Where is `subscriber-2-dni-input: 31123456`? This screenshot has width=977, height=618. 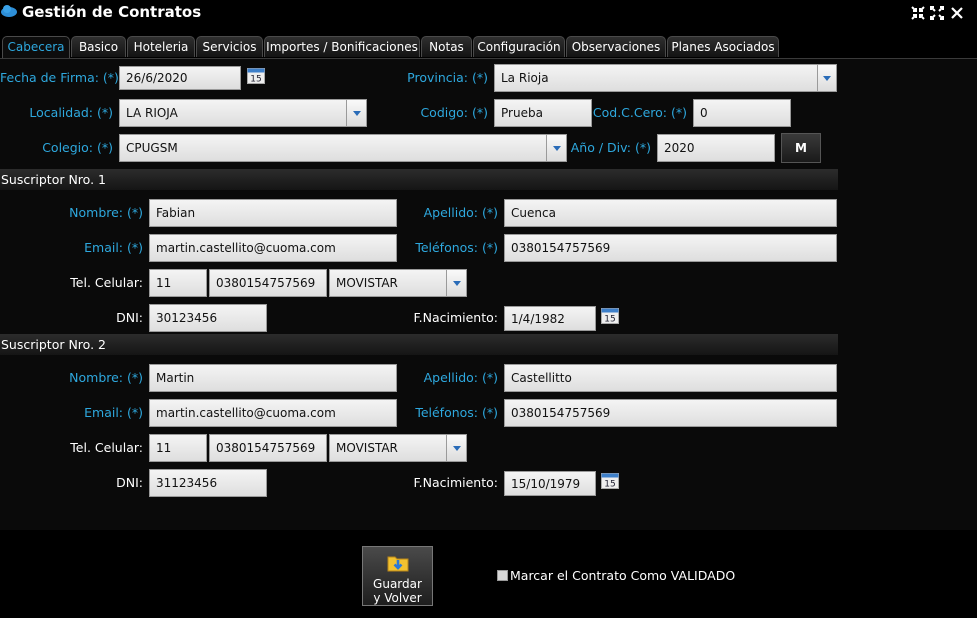
subscriber-2-dni-input: 31123456 is located at coordinates (208, 483).